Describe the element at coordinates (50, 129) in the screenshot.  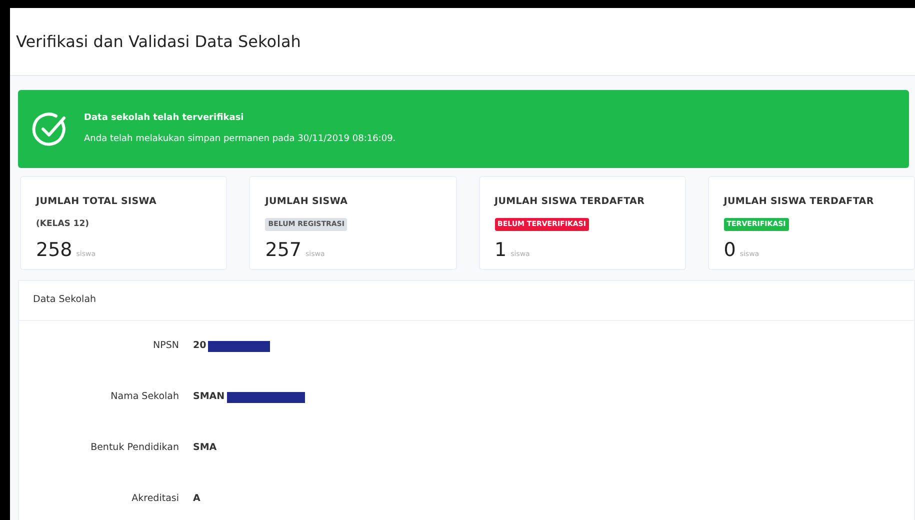
I see `check-circle-icon` at that location.